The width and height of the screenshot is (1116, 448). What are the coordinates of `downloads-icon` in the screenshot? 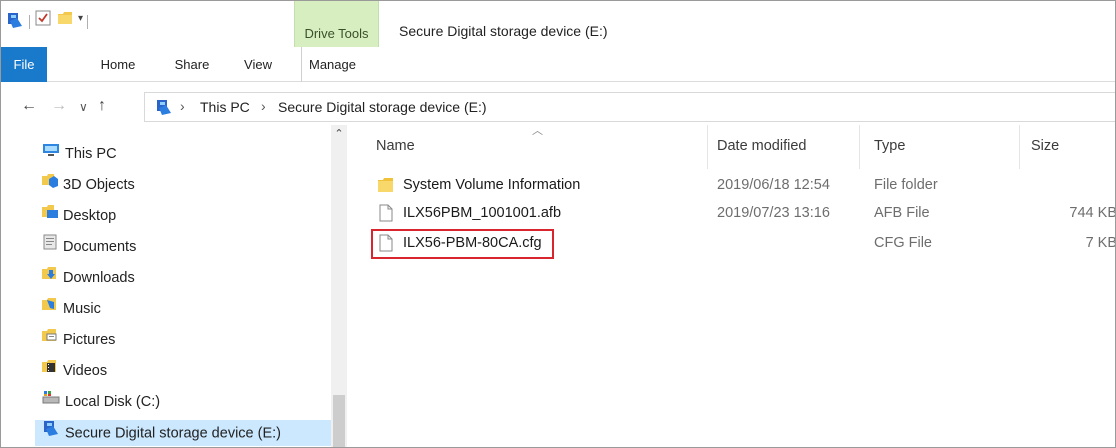 It's located at (50, 277).